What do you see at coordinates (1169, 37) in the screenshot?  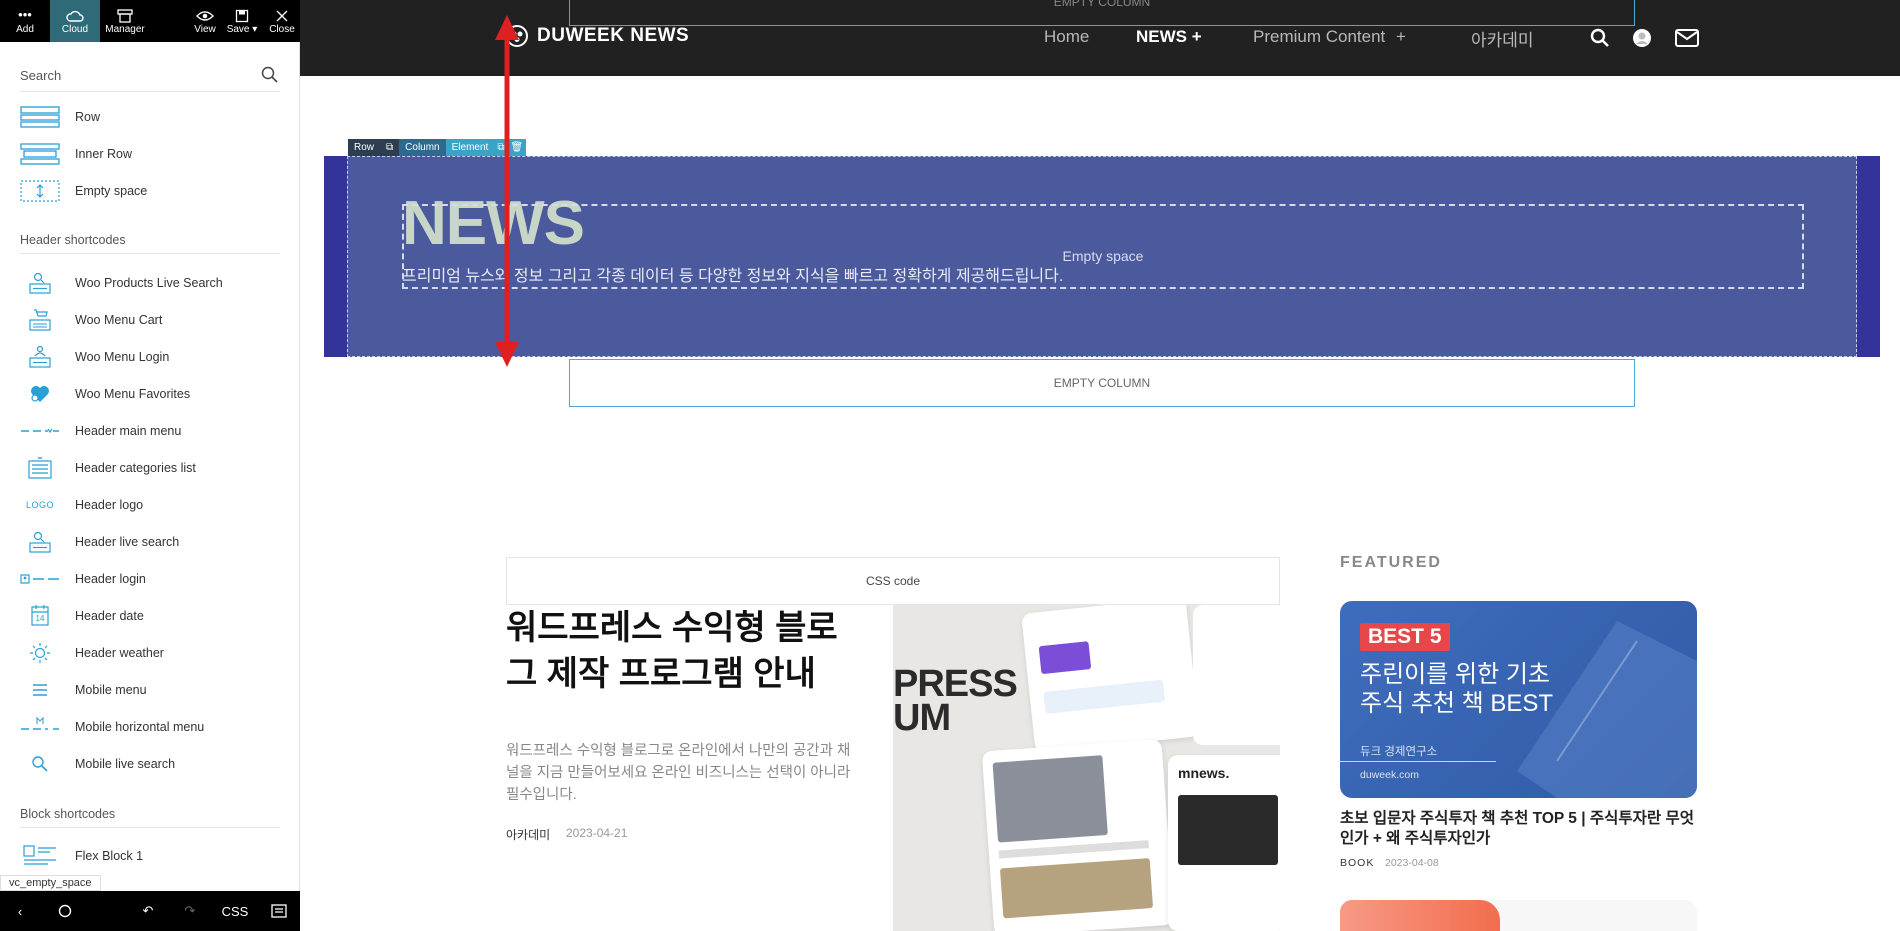 I see `nav-news: NEWS +` at bounding box center [1169, 37].